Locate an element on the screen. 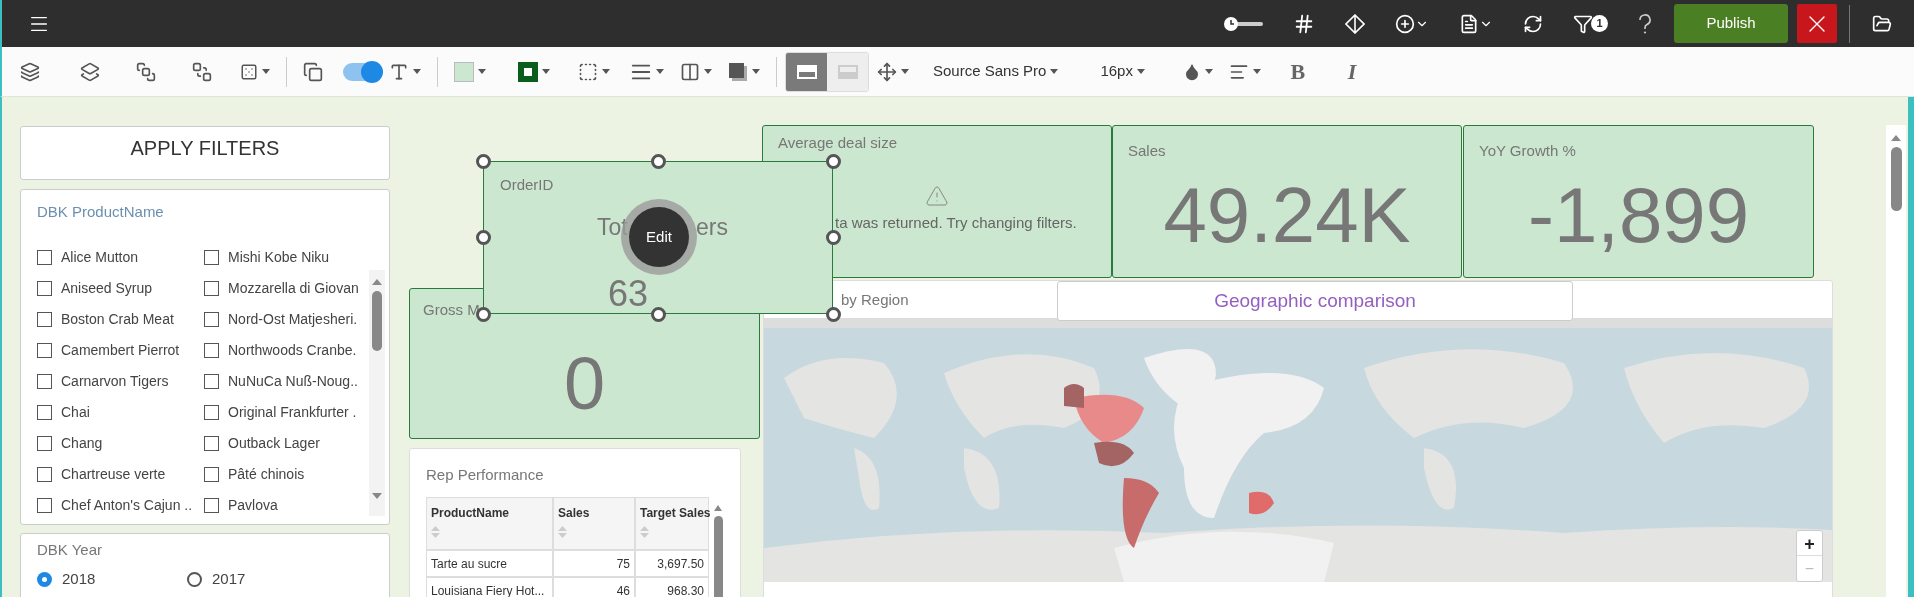  checkbox-item: Chef Anton's Cajun .. is located at coordinates (120, 505).